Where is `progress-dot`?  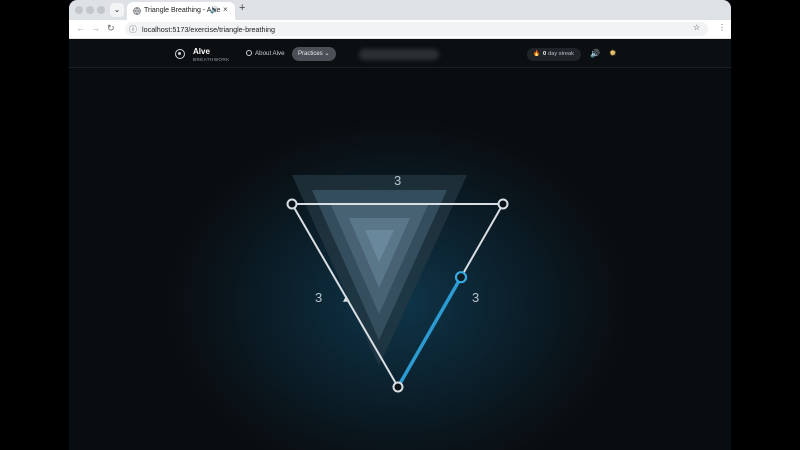 progress-dot is located at coordinates (461, 277).